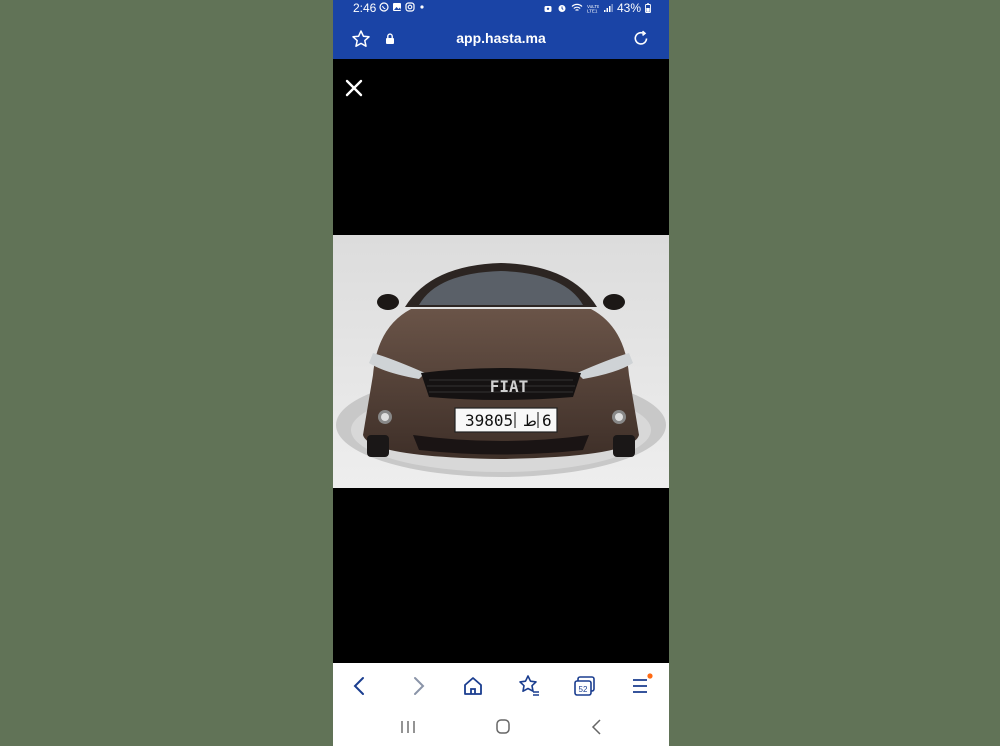  I want to click on car-photo: FIAT 39805 ط 6, so click(501, 361).